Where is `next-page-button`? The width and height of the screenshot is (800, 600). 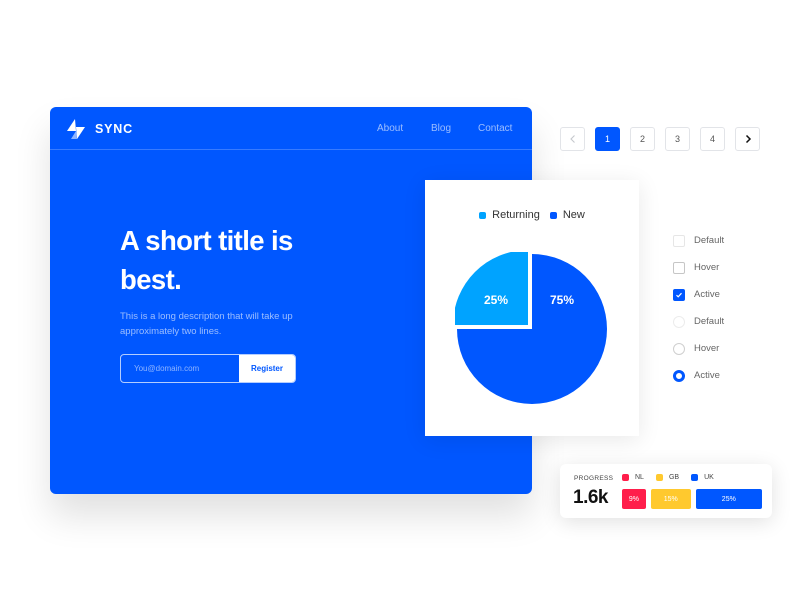 next-page-button is located at coordinates (747, 139).